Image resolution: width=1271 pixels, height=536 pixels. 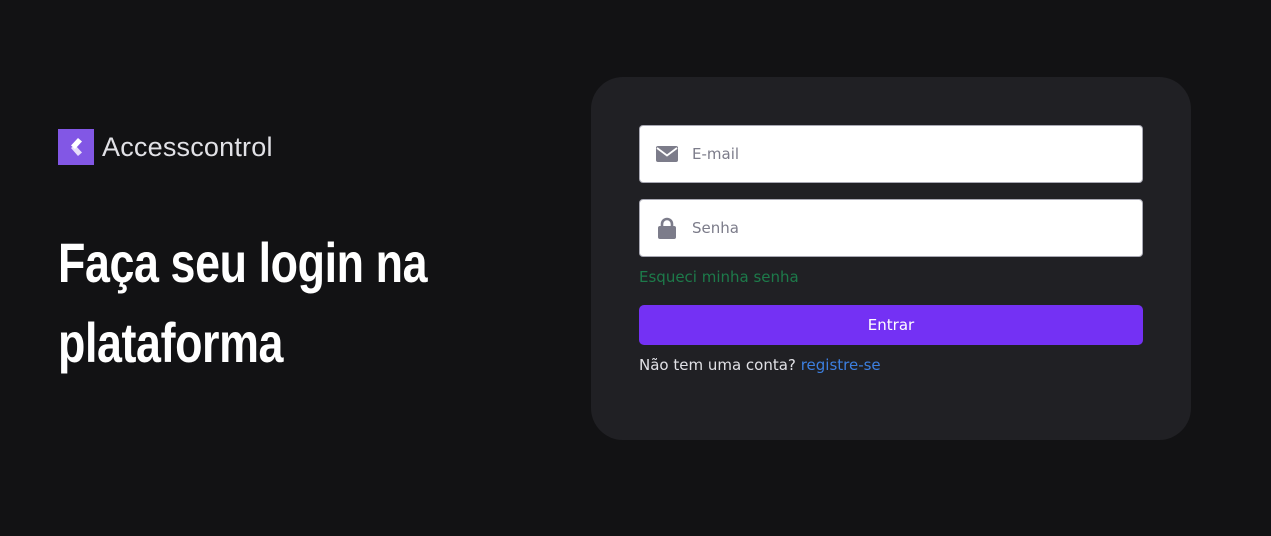 I want to click on brand-name: Accesscontrol, so click(x=187, y=147).